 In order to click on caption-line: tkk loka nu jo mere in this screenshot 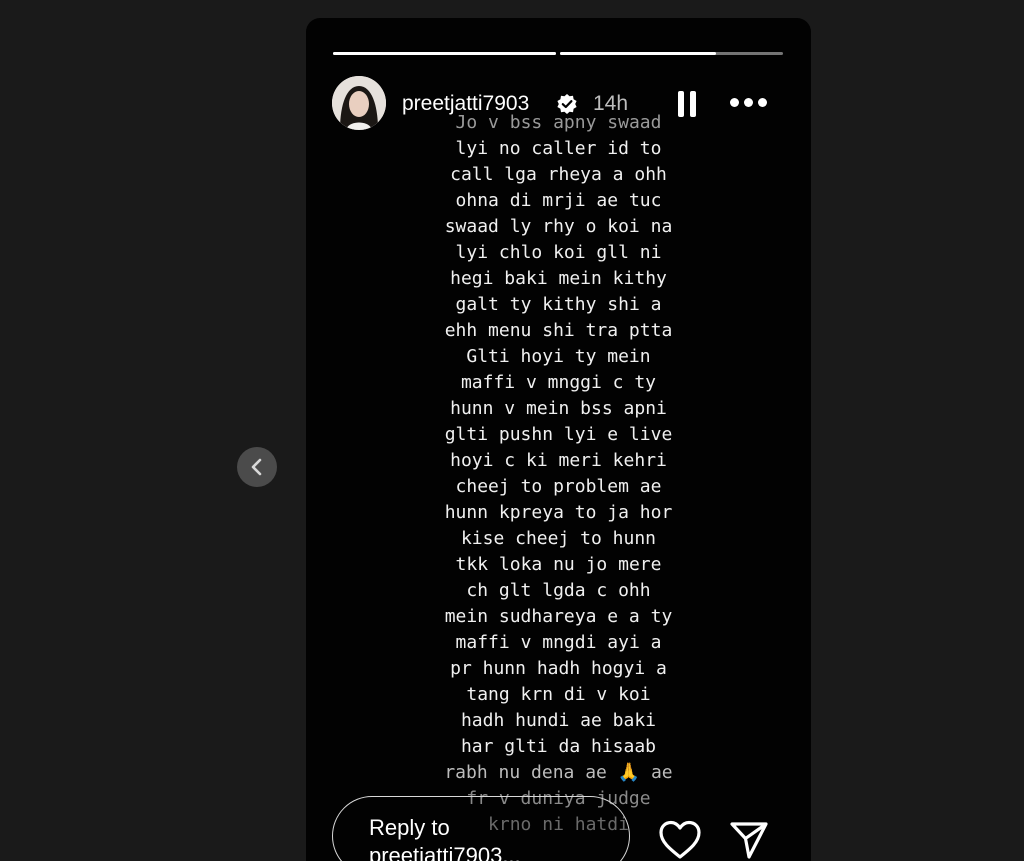, I will do `click(558, 564)`.